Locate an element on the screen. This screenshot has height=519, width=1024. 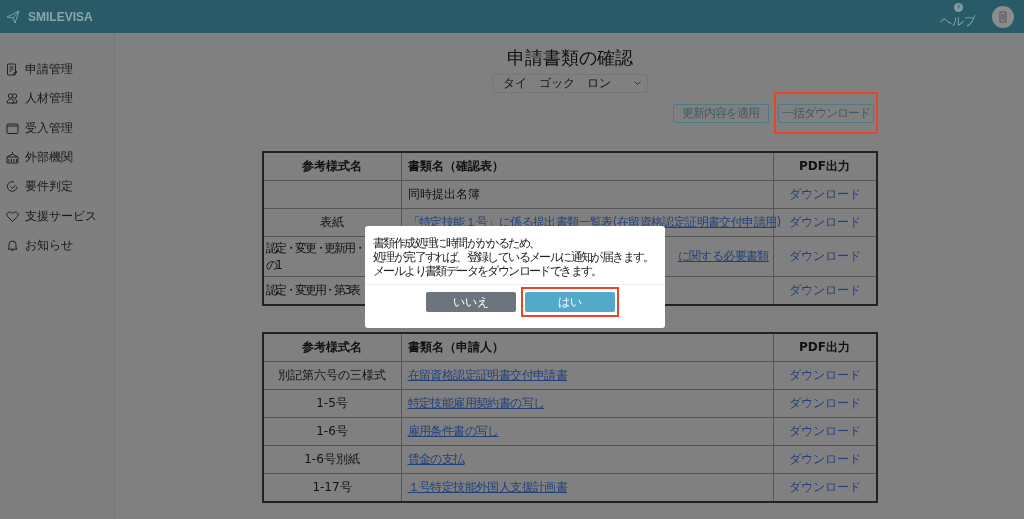
cancel-button: いいえ is located at coordinates (470, 302).